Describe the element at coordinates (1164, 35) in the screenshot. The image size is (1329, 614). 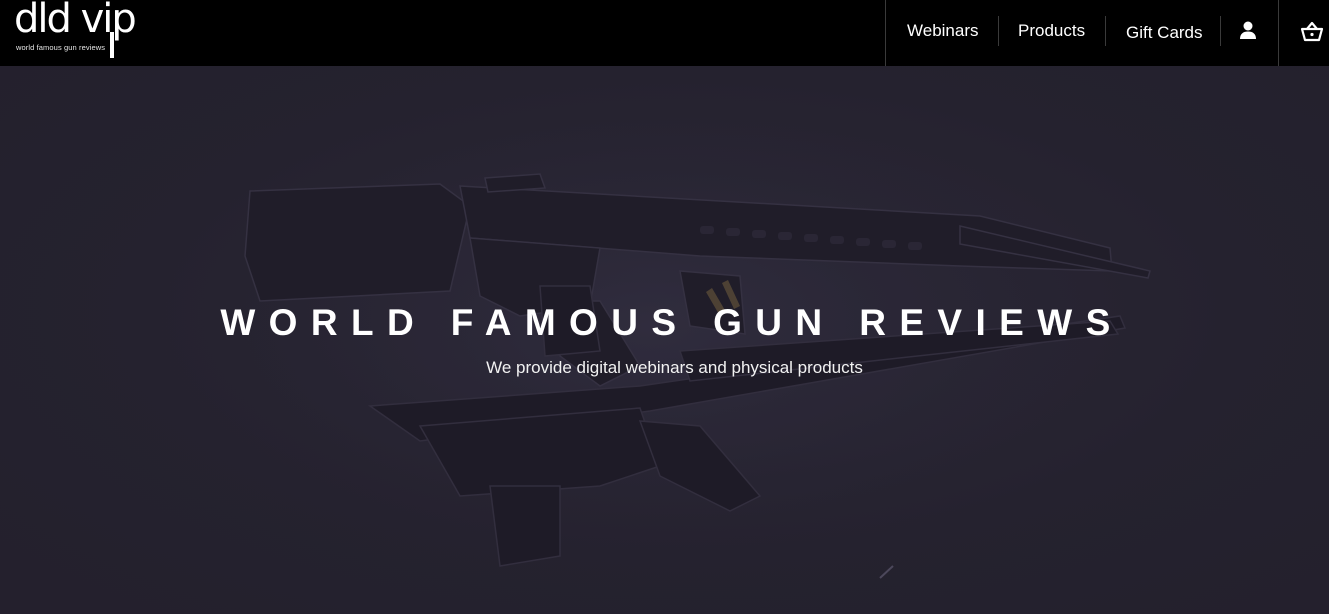
I see `nav-gift-cards: Gift Cards` at that location.